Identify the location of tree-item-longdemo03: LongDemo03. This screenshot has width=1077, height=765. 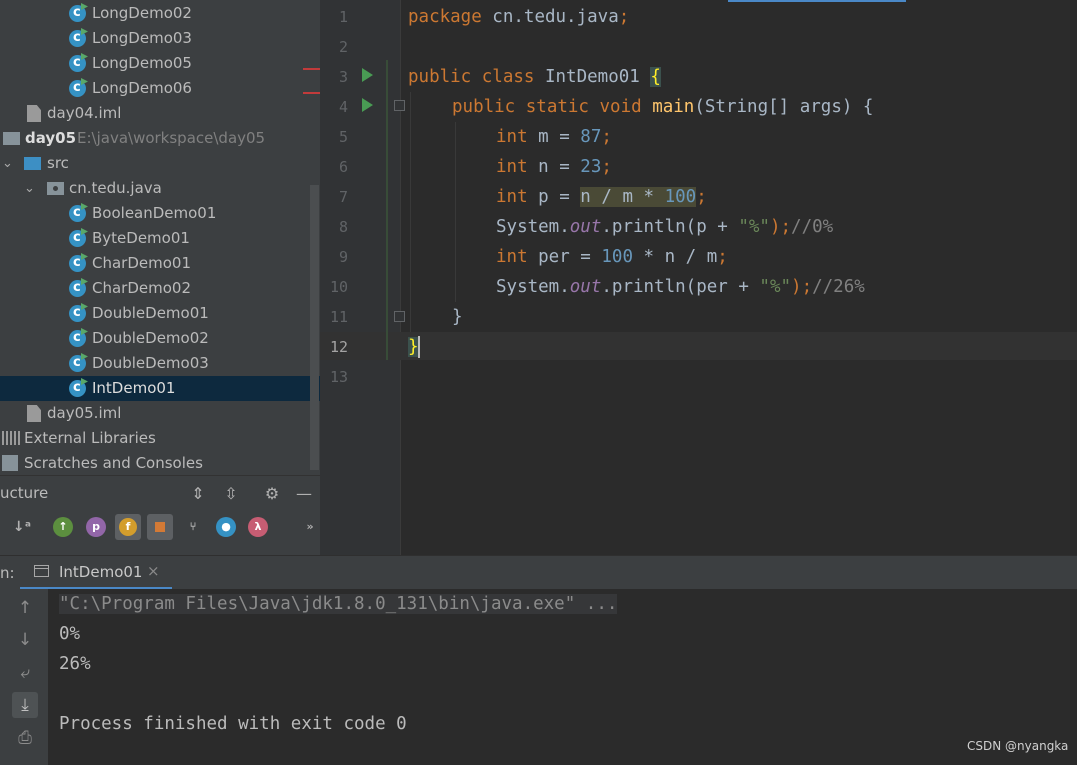
(155, 38).